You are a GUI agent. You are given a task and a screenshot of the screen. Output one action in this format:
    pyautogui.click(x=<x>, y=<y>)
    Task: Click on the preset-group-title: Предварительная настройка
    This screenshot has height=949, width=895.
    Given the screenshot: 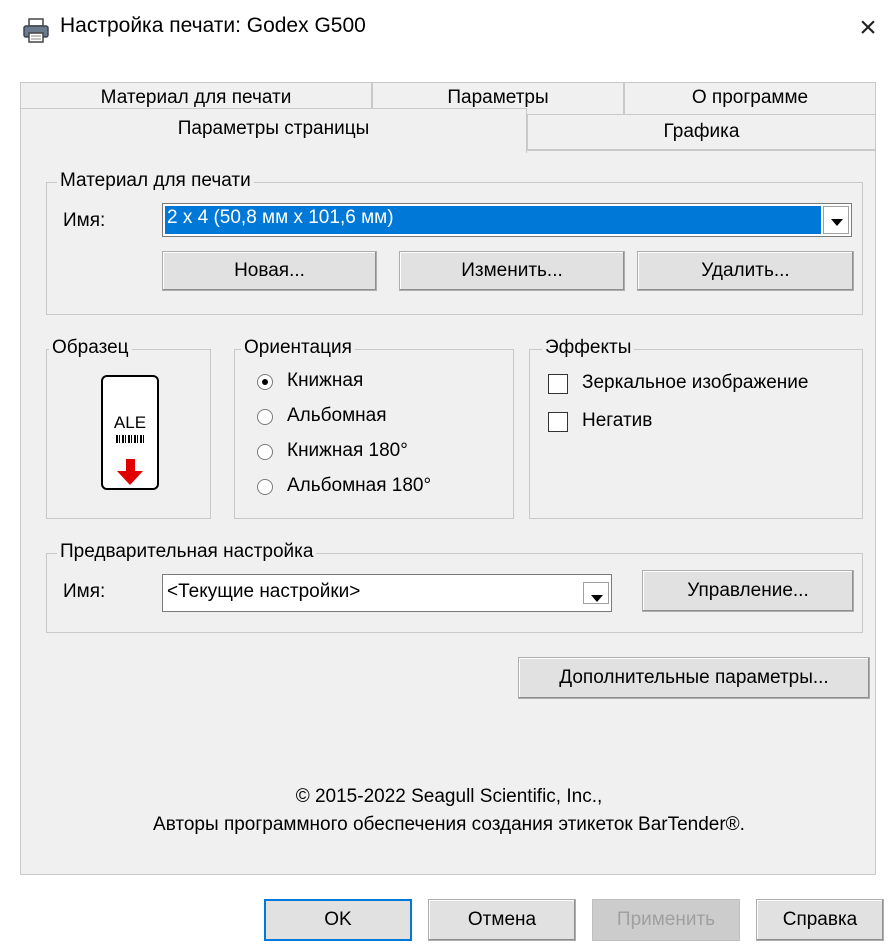 What is the action you would take?
    pyautogui.click(x=187, y=552)
    